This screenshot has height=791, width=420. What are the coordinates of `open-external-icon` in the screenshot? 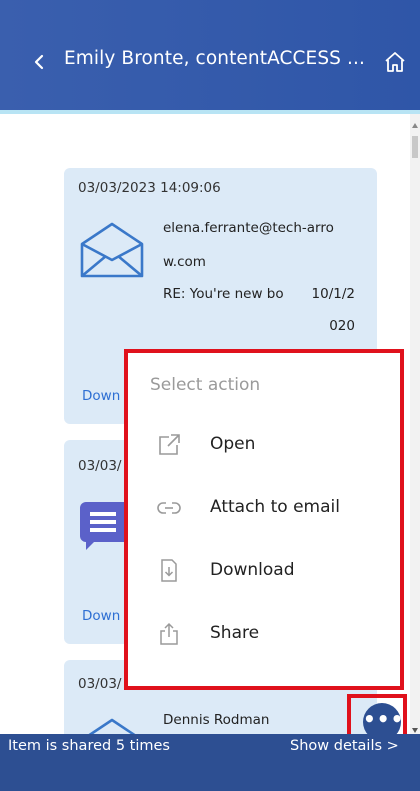 It's located at (169, 444).